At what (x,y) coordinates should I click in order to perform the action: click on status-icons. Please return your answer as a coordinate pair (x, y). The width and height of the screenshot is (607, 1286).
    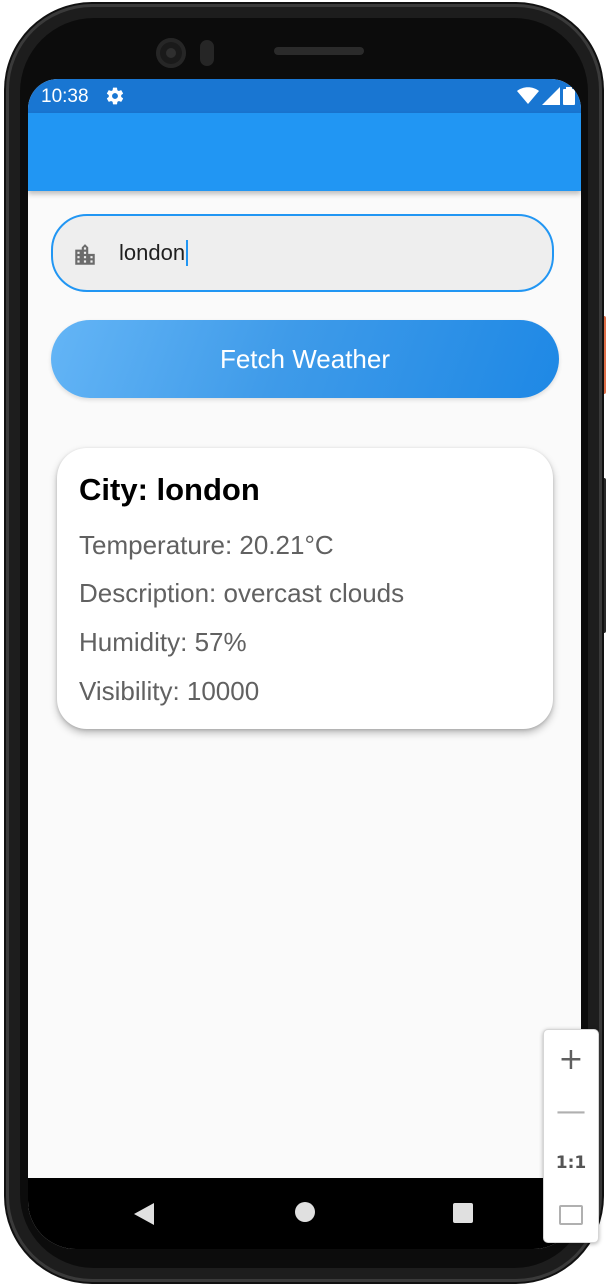
    Looking at the image, I should click on (546, 96).